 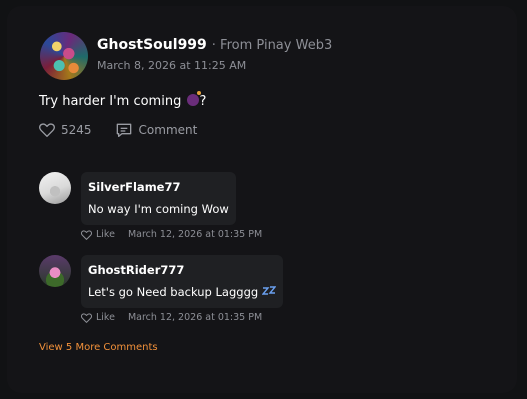 What do you see at coordinates (123, 130) in the screenshot?
I see `comment-icon` at bounding box center [123, 130].